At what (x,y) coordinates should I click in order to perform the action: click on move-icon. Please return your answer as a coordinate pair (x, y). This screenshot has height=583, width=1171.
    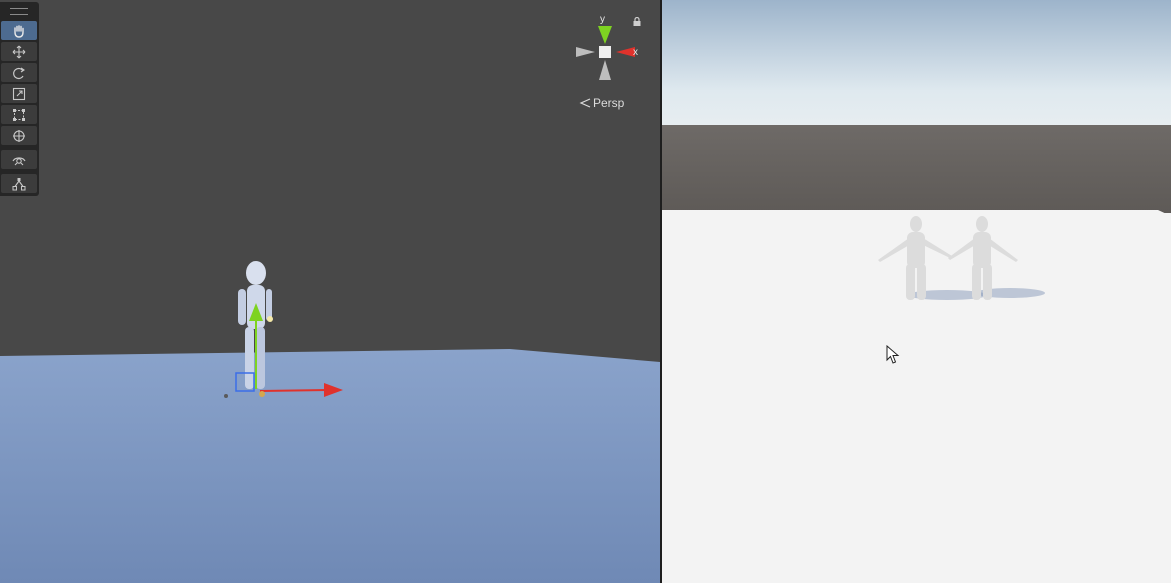
    Looking at the image, I should click on (19, 51).